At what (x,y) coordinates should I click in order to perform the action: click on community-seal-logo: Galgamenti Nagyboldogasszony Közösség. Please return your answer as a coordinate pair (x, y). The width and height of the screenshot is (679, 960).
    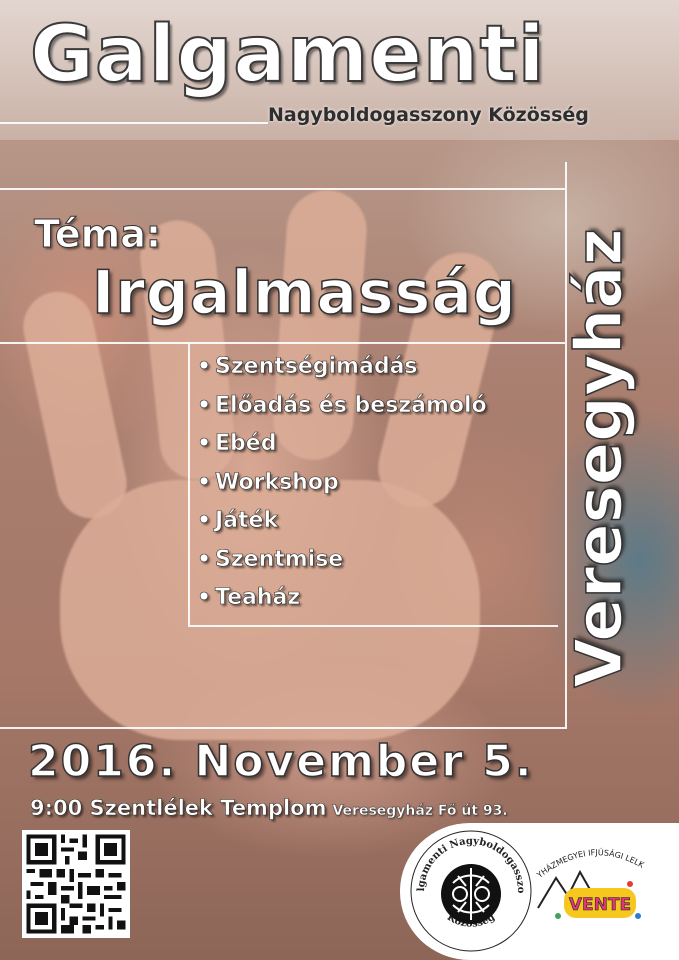
    Looking at the image, I should click on (470, 890).